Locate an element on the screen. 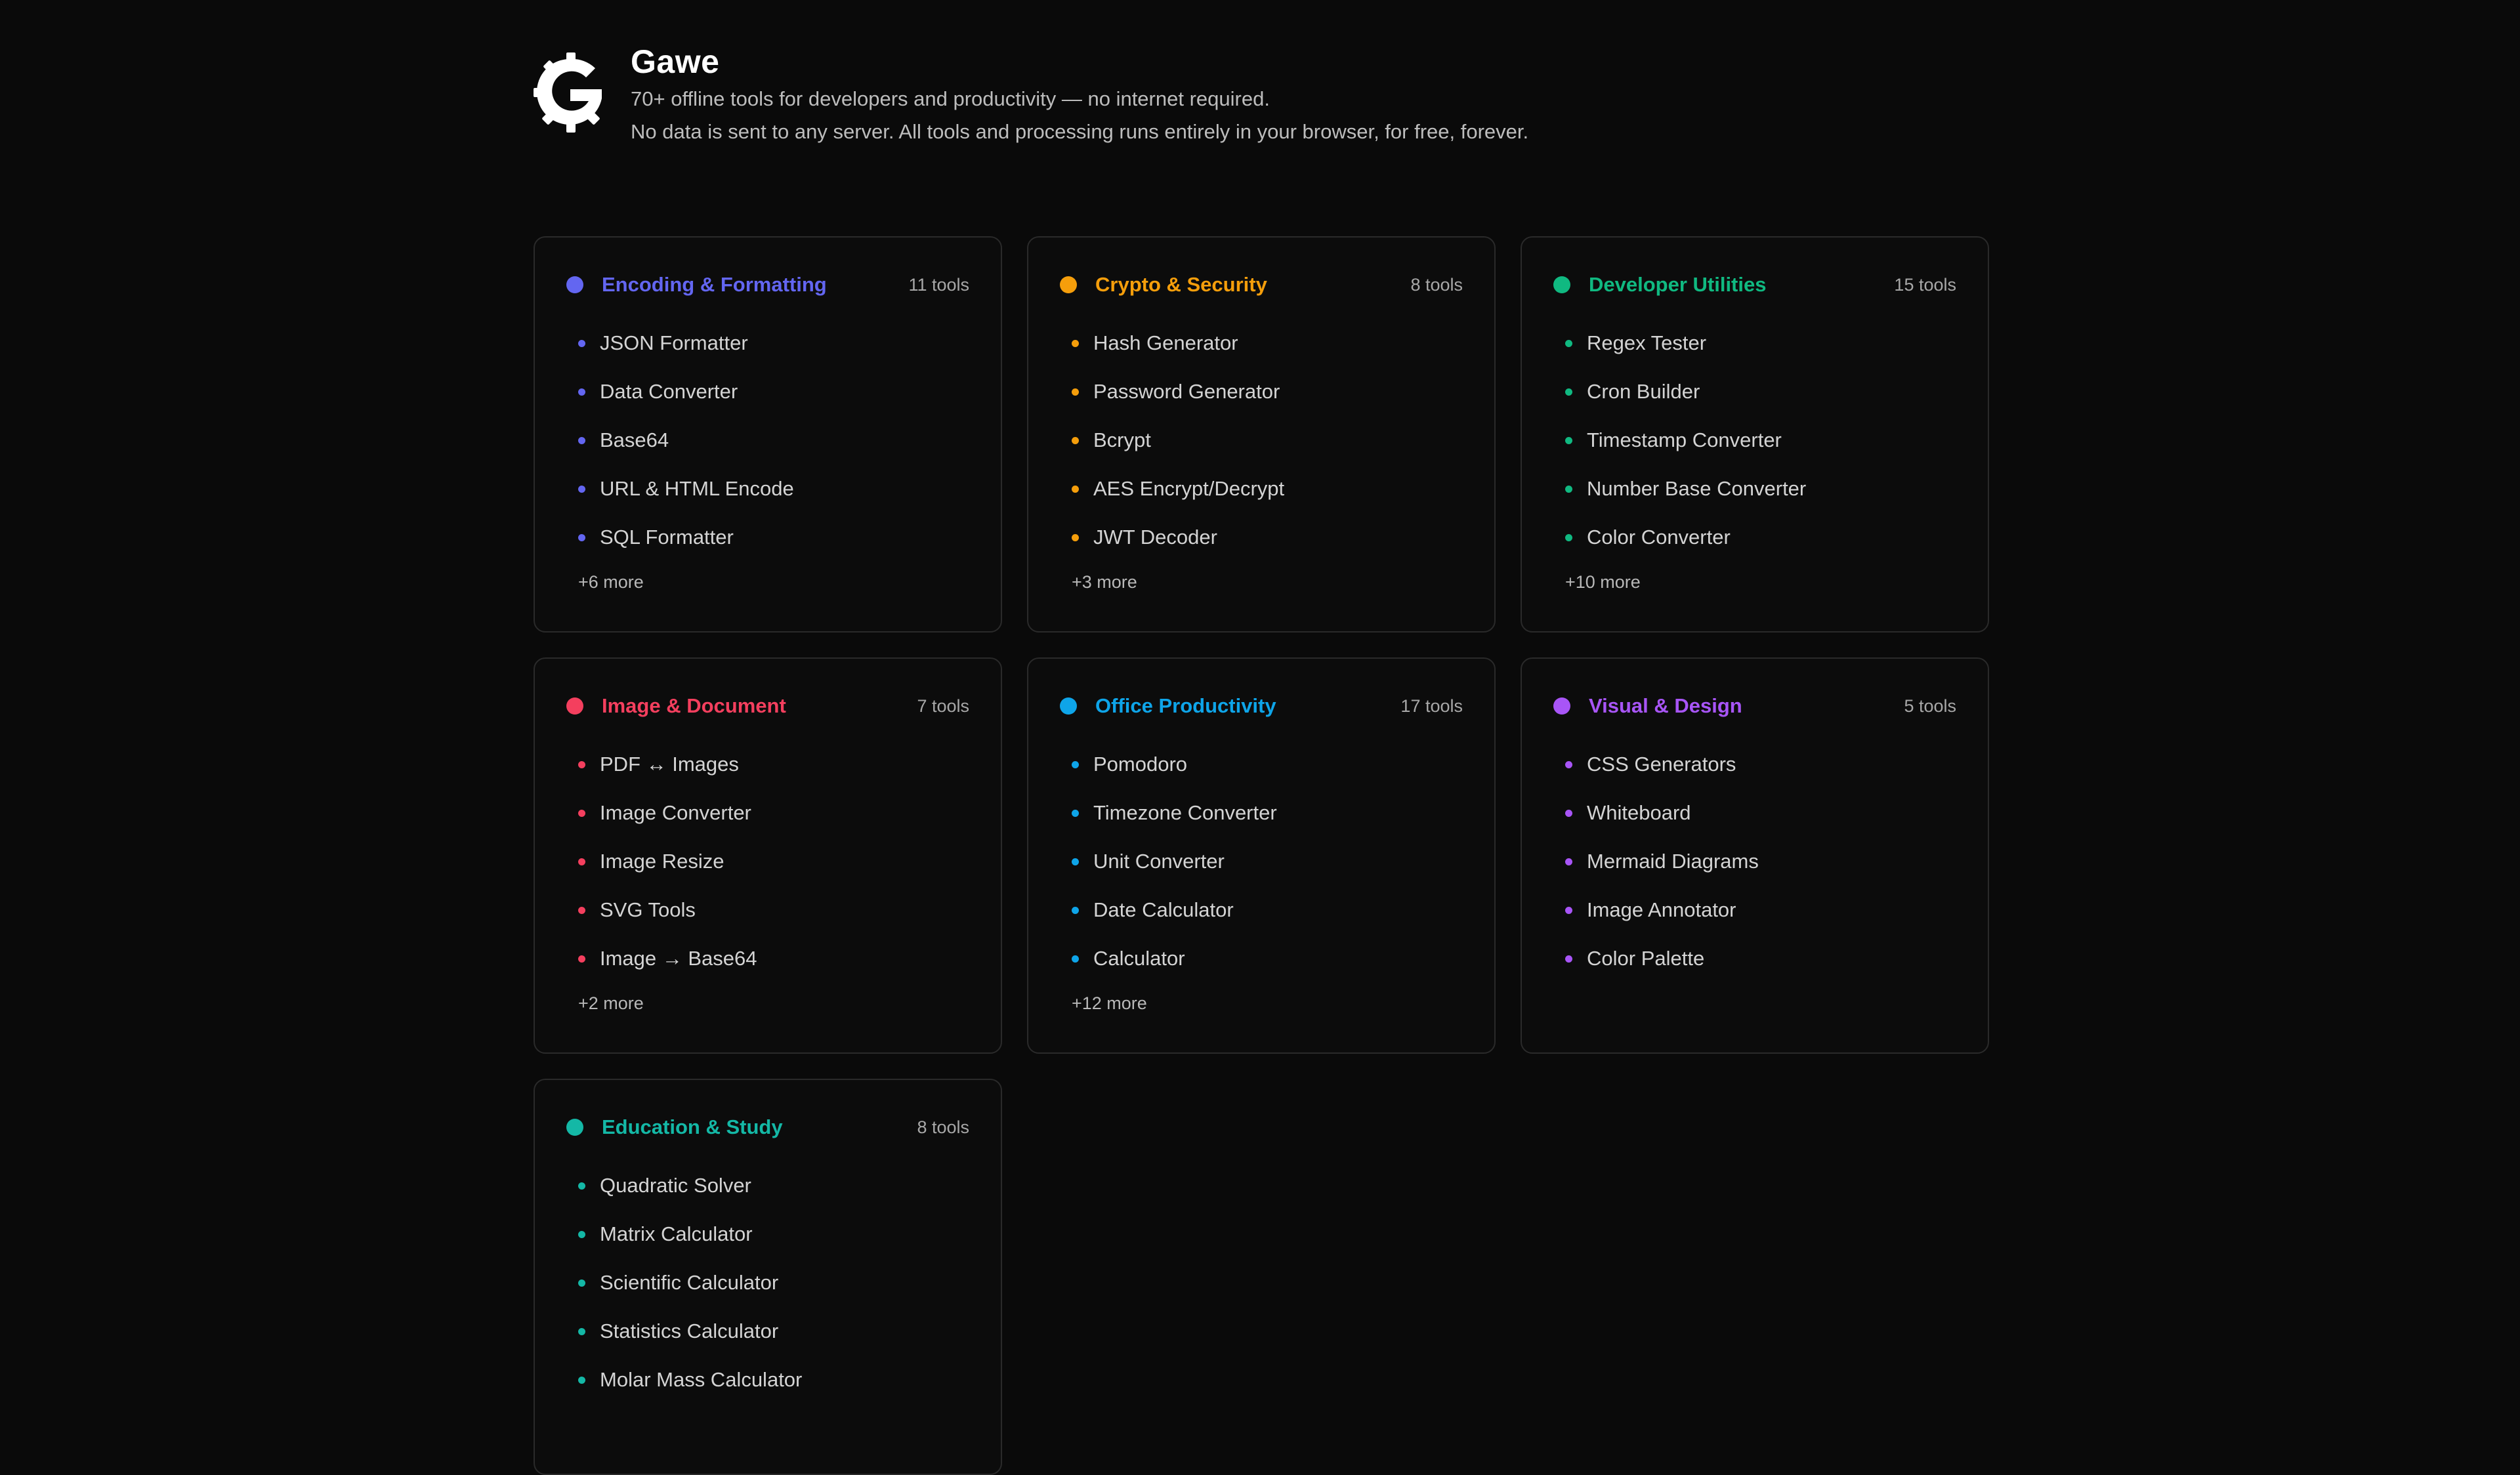 The height and width of the screenshot is (1475, 2520). tool-item: JSON Formatter is located at coordinates (767, 343).